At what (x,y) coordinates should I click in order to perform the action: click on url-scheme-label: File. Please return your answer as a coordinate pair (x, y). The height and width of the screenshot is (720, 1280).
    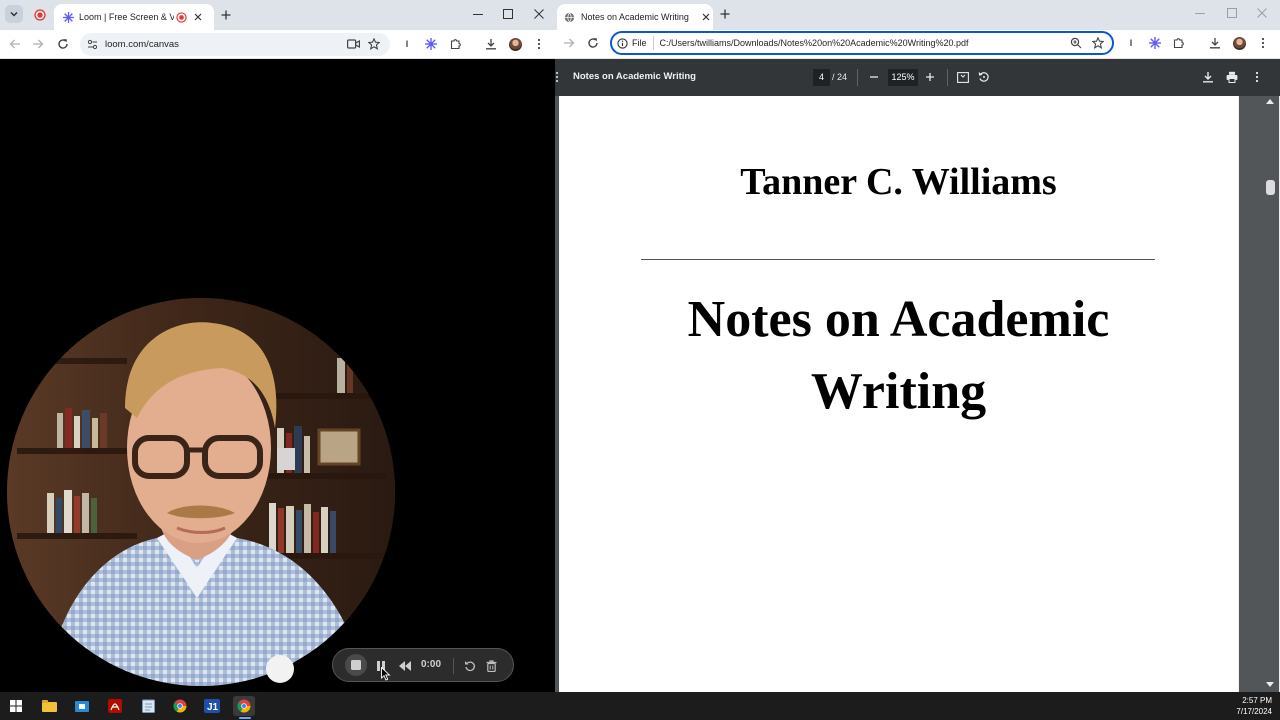
    Looking at the image, I should click on (639, 43).